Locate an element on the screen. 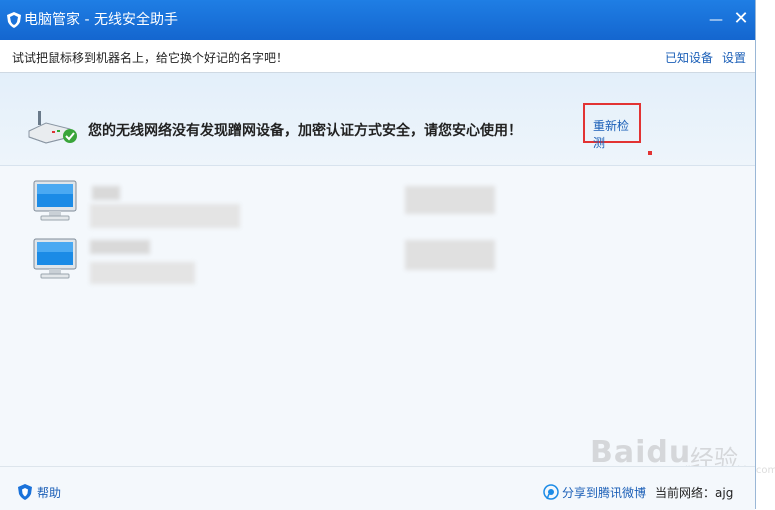  recheck-button: 重新检测 is located at coordinates (616, 134).